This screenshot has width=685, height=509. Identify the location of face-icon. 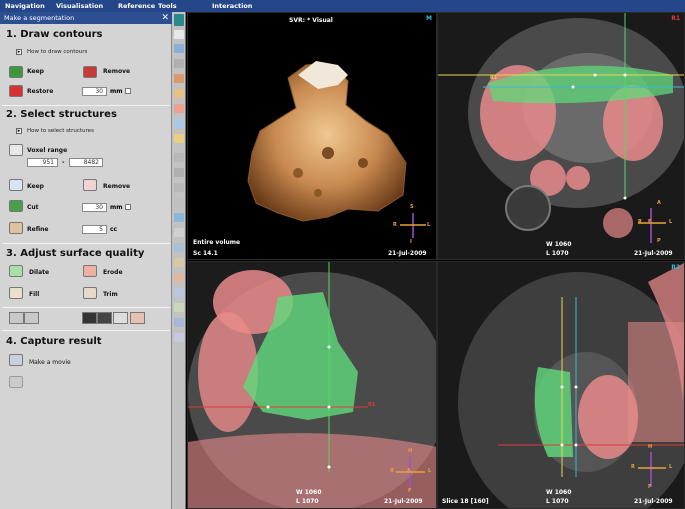
(179, 93).